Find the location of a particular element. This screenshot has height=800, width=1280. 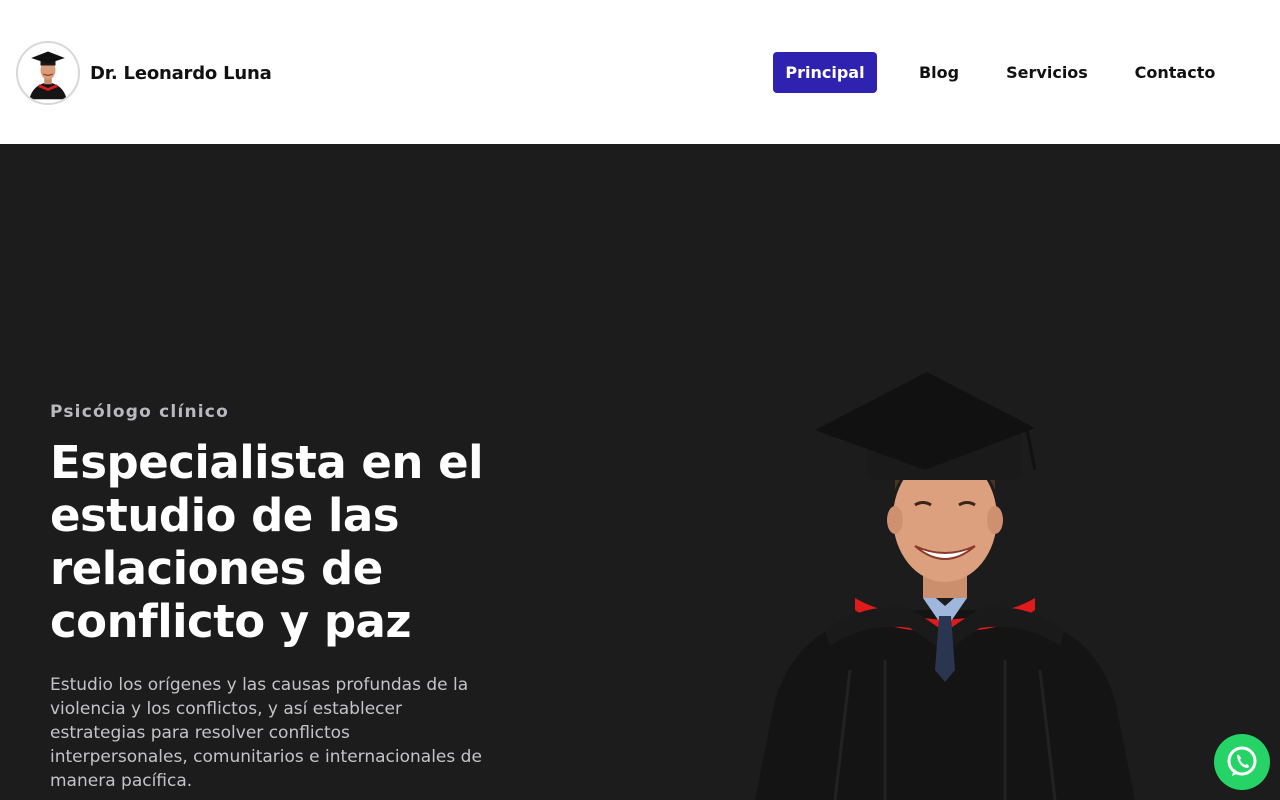

whatsapp-icon is located at coordinates (1242, 761).